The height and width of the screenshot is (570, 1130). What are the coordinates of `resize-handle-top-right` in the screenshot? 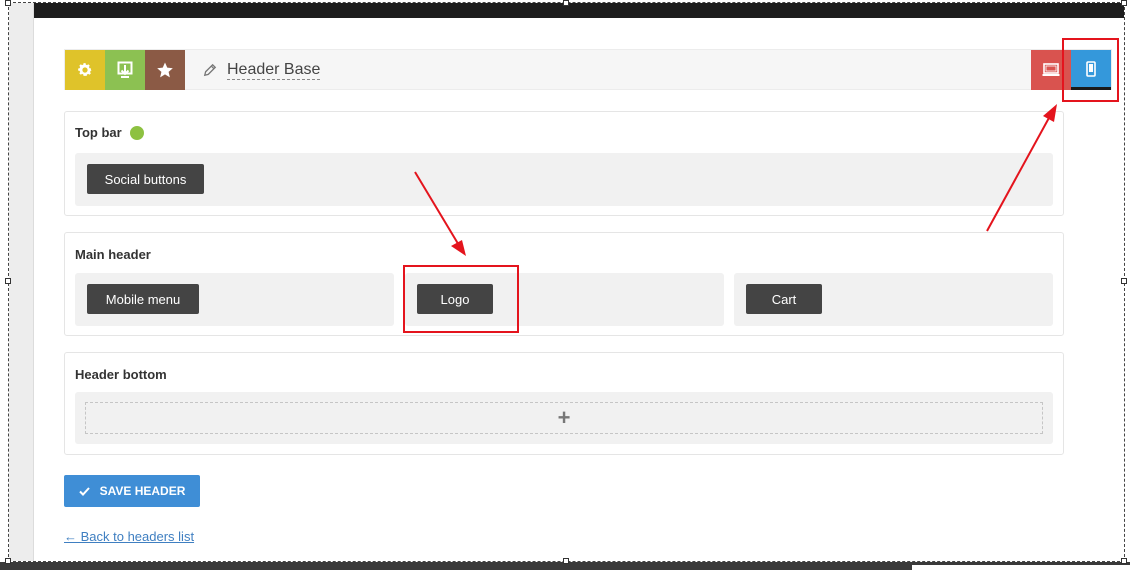 It's located at (1124, 3).